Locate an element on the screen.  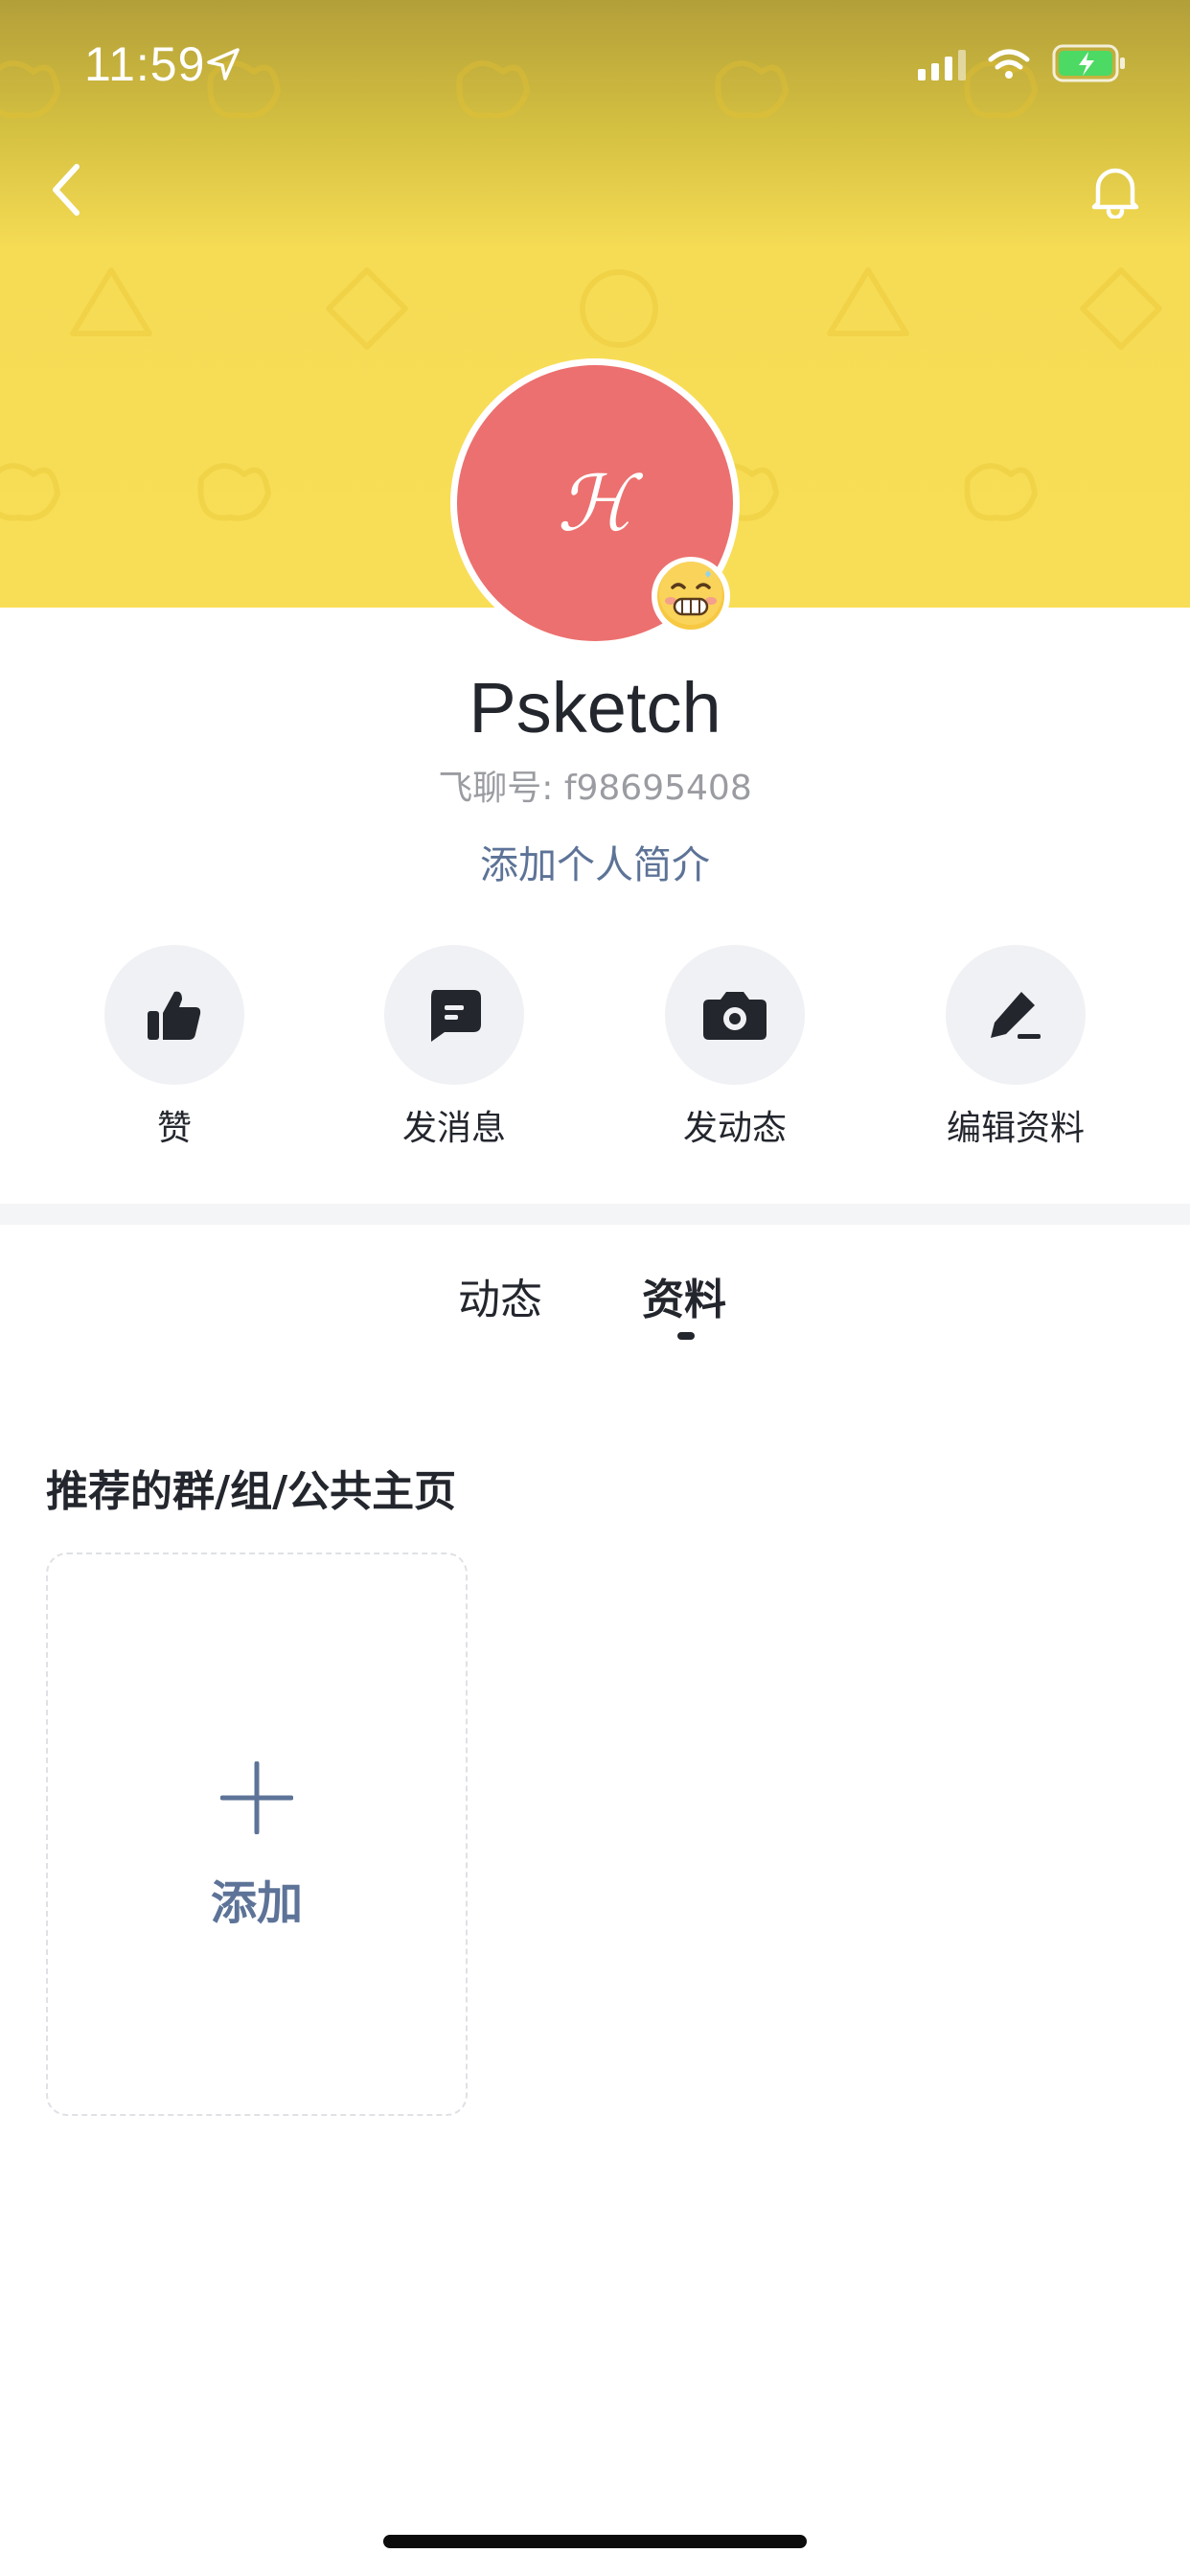
send-message-circle is located at coordinates (454, 1015).